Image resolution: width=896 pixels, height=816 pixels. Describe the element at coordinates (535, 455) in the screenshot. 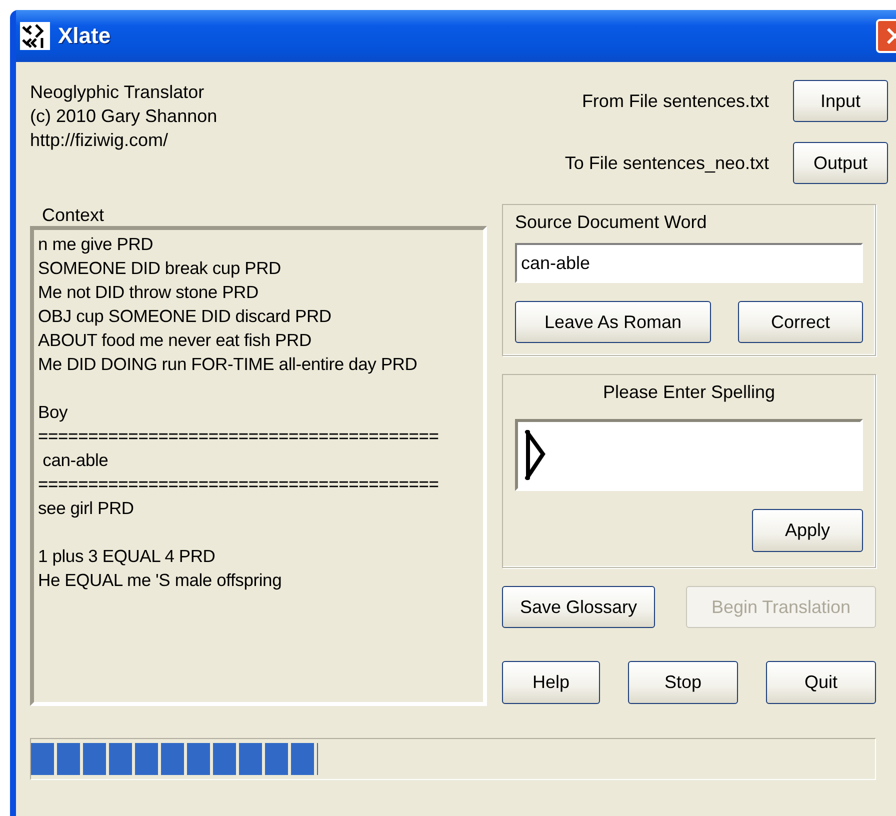

I see `glyph-icon` at that location.